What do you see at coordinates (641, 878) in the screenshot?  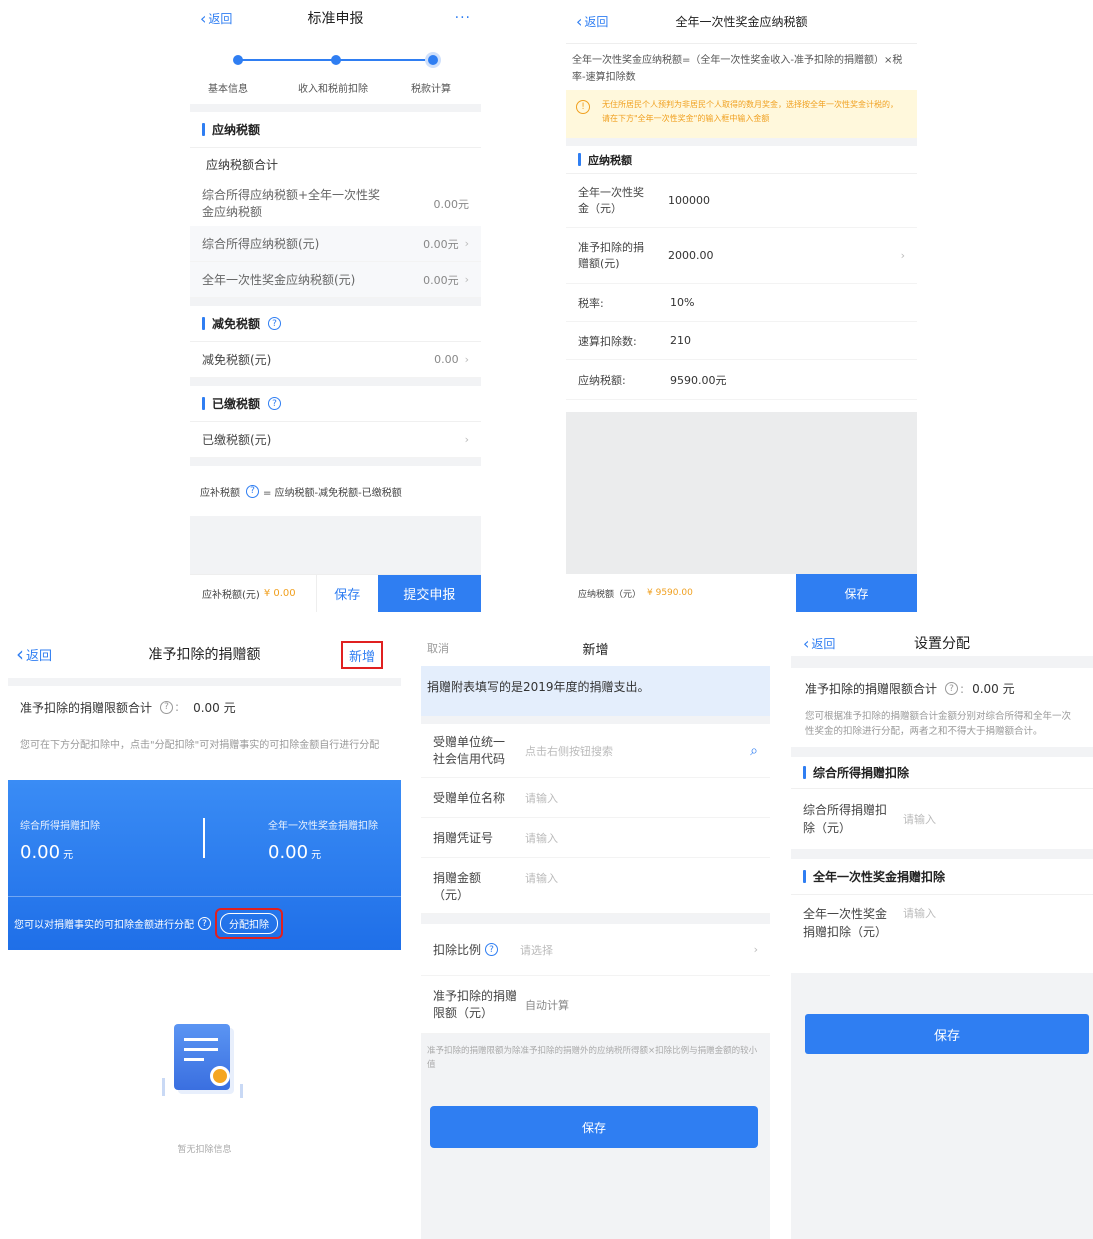 I see `amount-input: 请输入` at bounding box center [641, 878].